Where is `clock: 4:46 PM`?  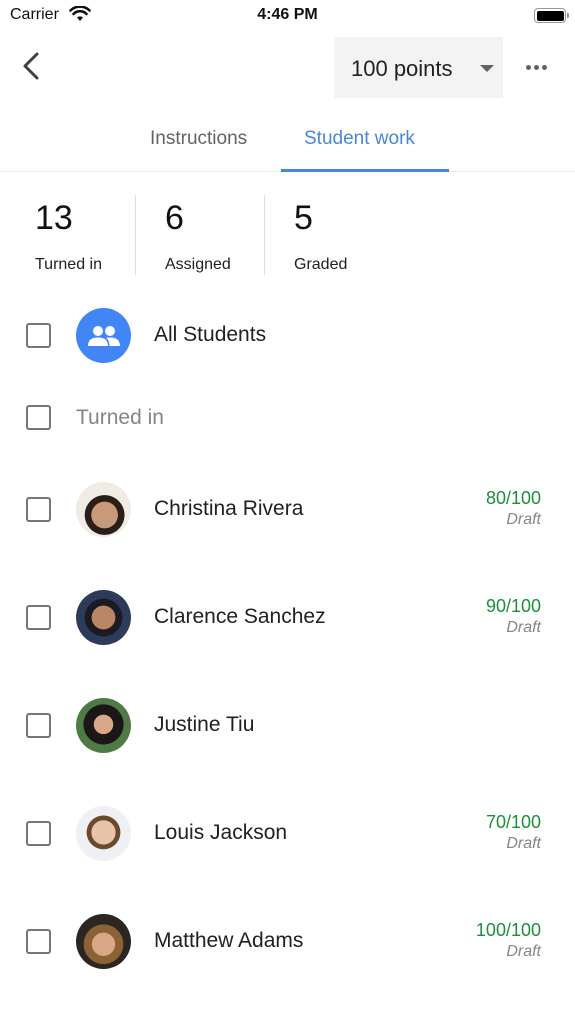
clock: 4:46 PM is located at coordinates (287, 14).